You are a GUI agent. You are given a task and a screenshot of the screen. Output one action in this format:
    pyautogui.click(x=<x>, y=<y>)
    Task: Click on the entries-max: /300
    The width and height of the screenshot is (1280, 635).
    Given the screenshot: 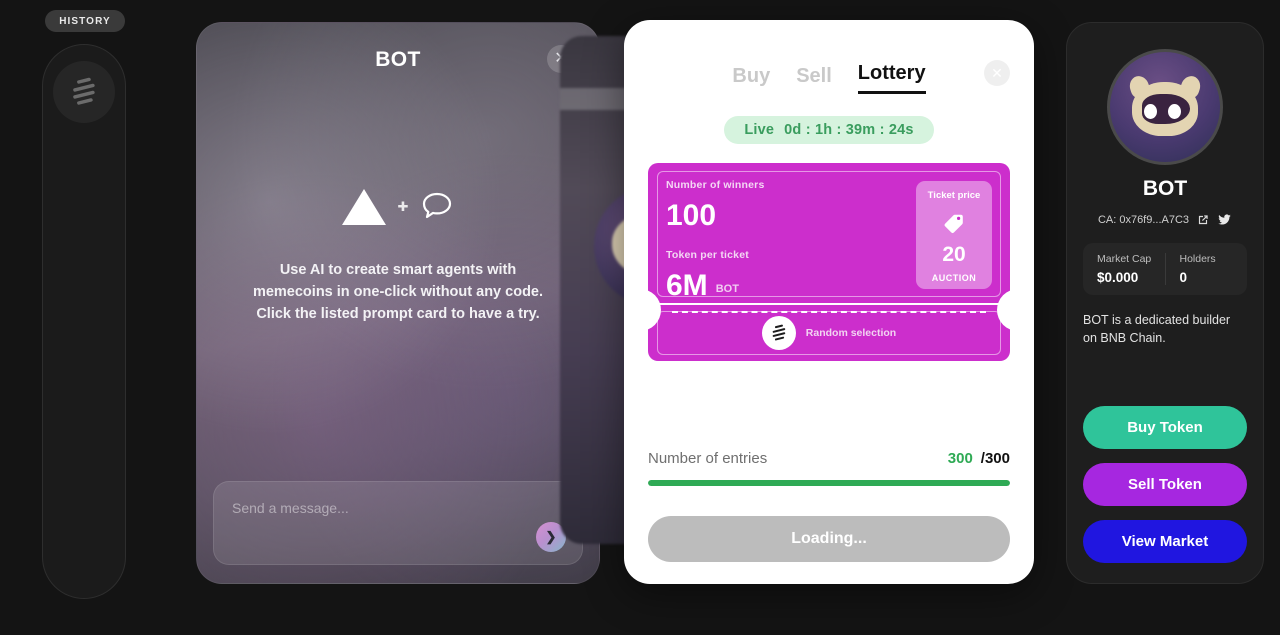 What is the action you would take?
    pyautogui.click(x=995, y=458)
    